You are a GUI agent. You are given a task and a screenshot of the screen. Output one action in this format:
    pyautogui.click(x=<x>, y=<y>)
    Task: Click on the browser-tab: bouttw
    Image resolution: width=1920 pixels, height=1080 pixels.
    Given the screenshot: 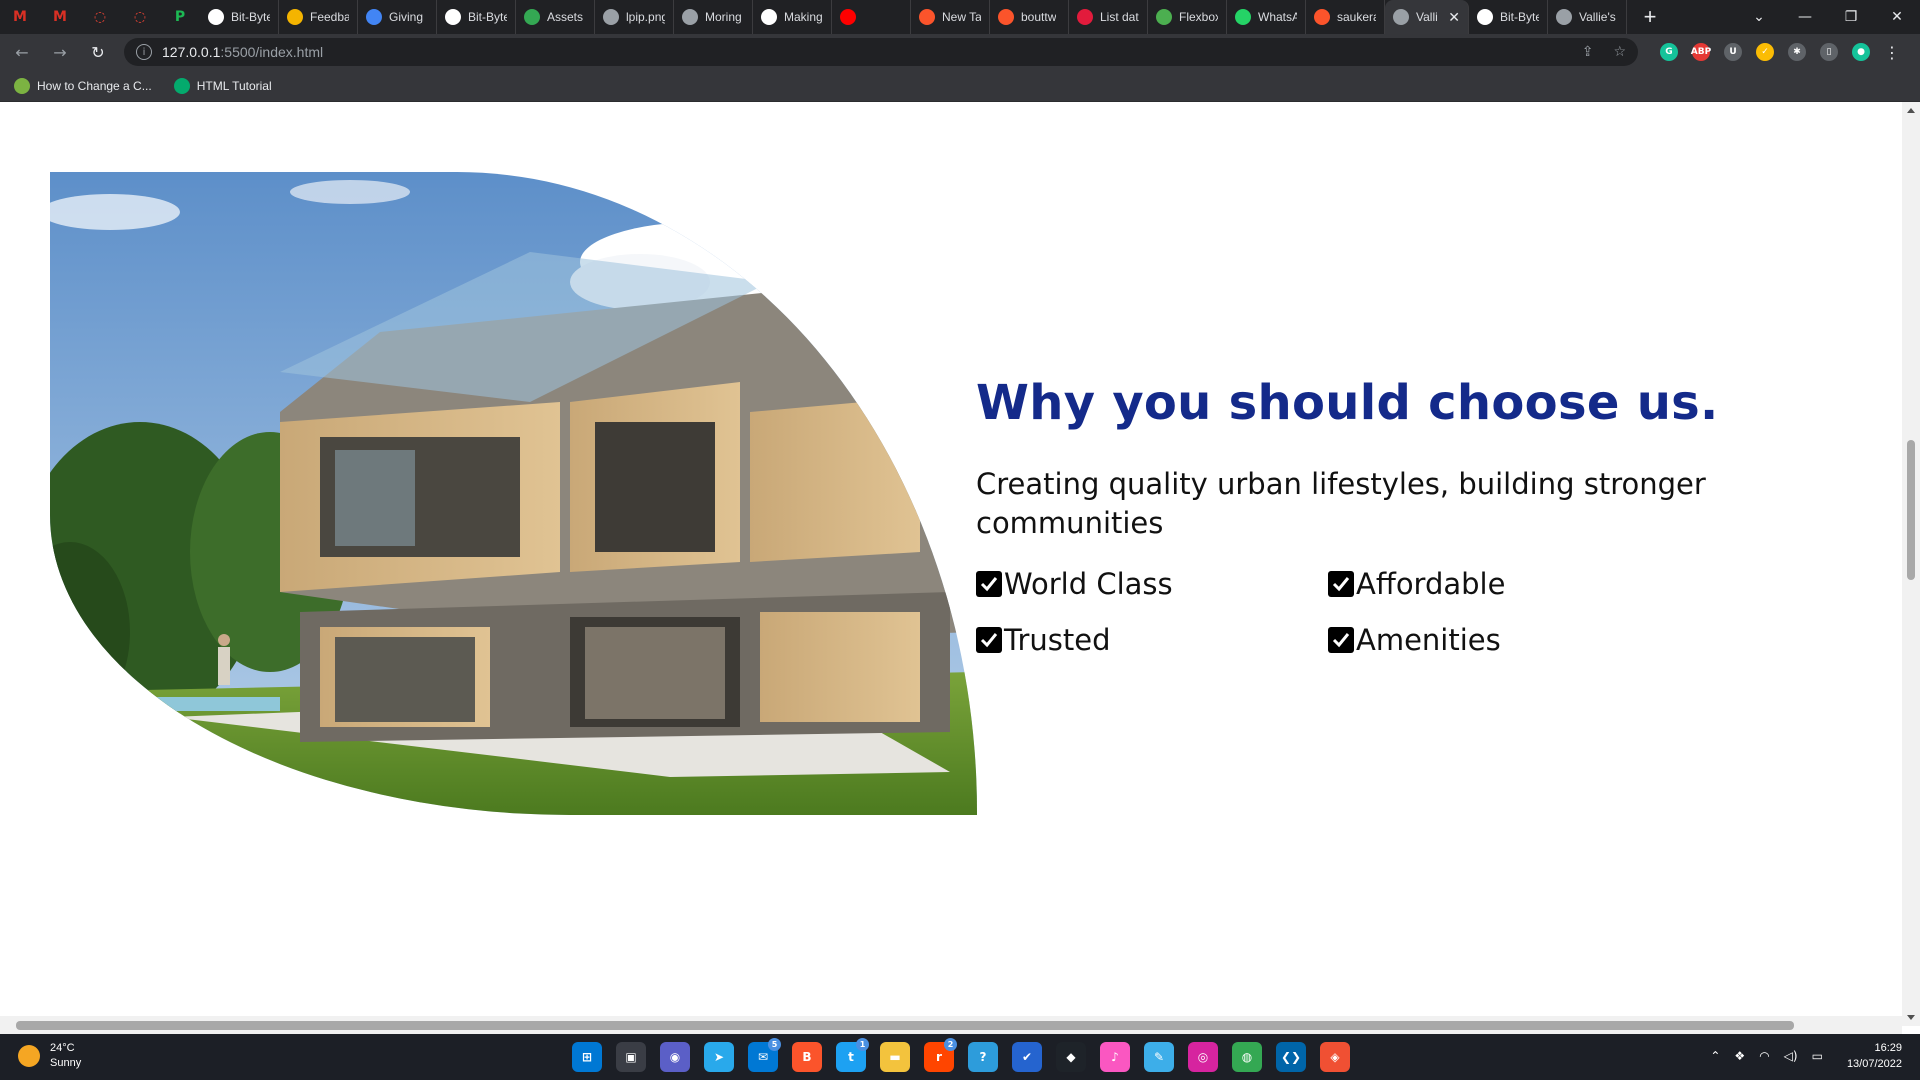 What is the action you would take?
    pyautogui.click(x=1029, y=17)
    